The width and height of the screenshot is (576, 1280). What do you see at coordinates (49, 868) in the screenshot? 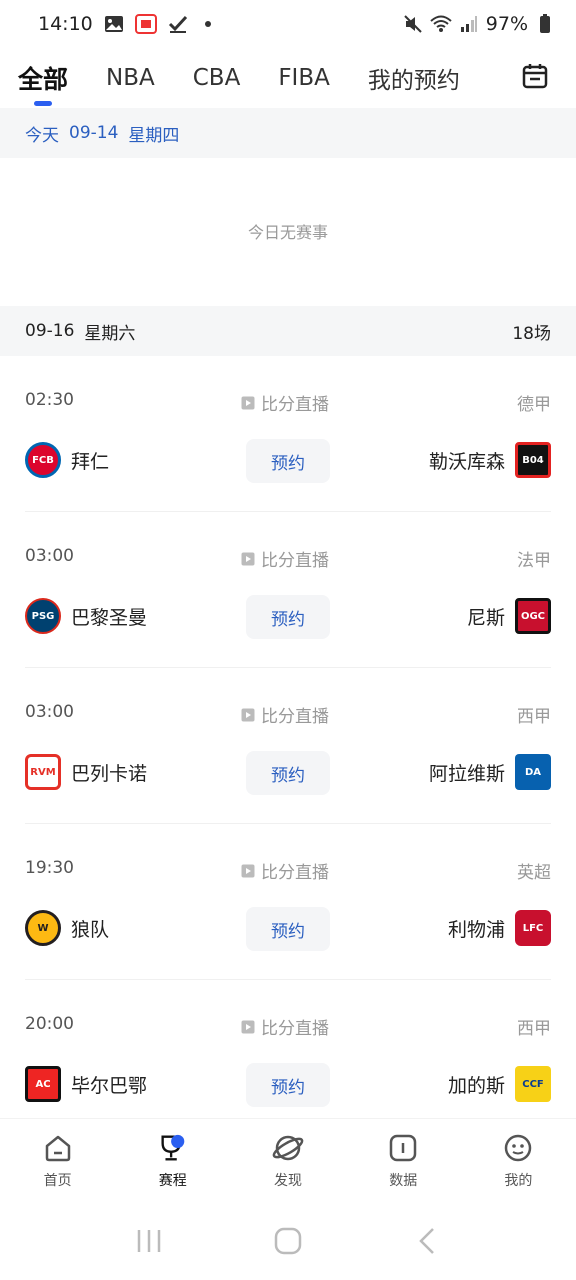
I see `match-time: 19:30` at bounding box center [49, 868].